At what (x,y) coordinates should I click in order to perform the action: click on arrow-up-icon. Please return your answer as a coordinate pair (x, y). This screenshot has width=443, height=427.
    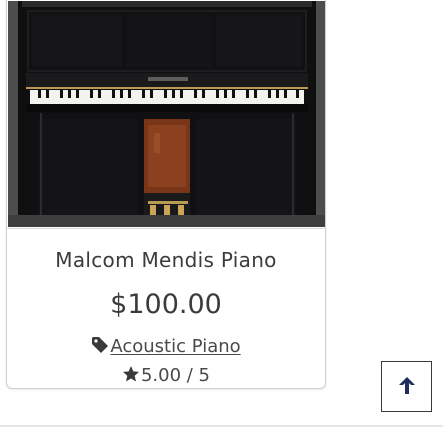
    Looking at the image, I should click on (407, 387).